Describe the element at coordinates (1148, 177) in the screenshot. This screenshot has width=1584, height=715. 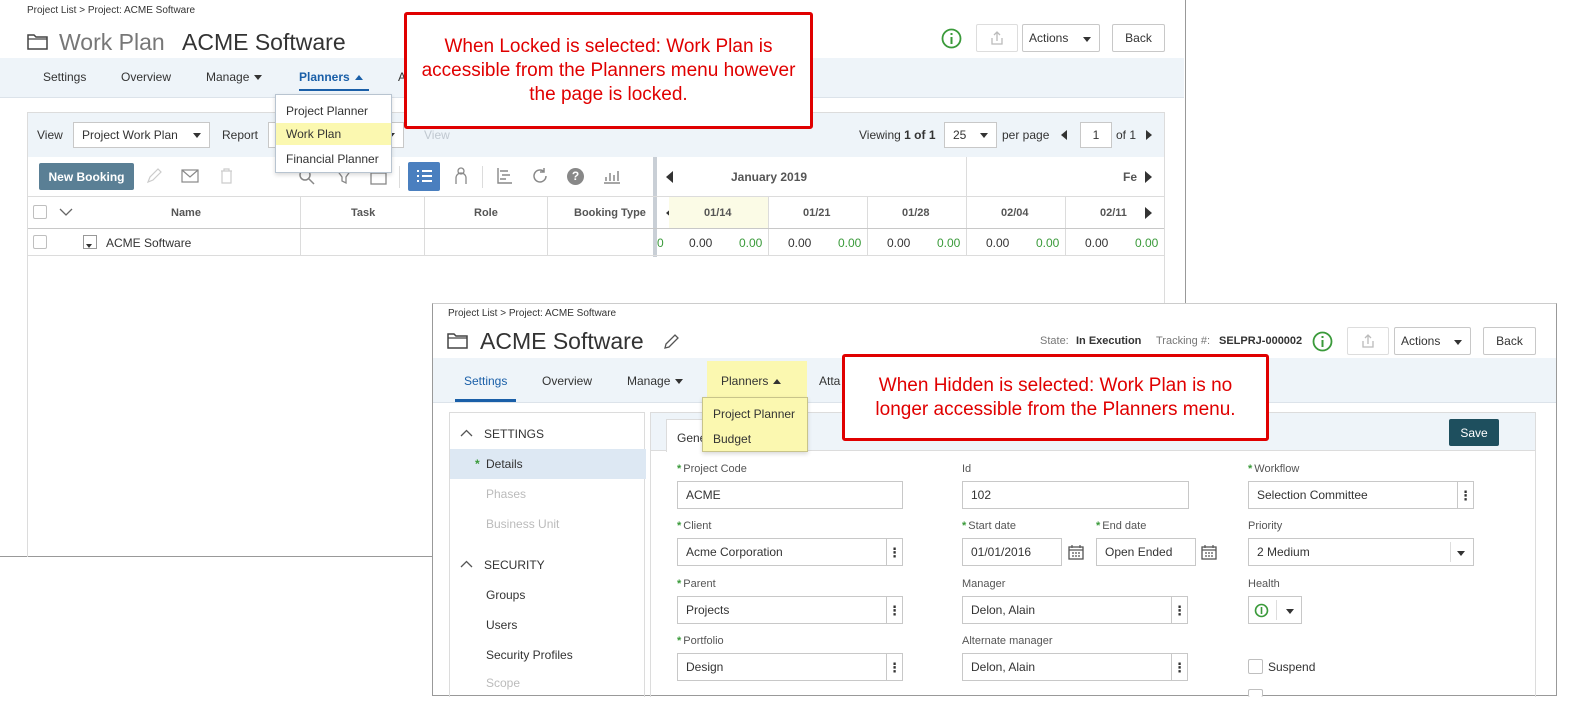
I see `next-month-icon` at that location.